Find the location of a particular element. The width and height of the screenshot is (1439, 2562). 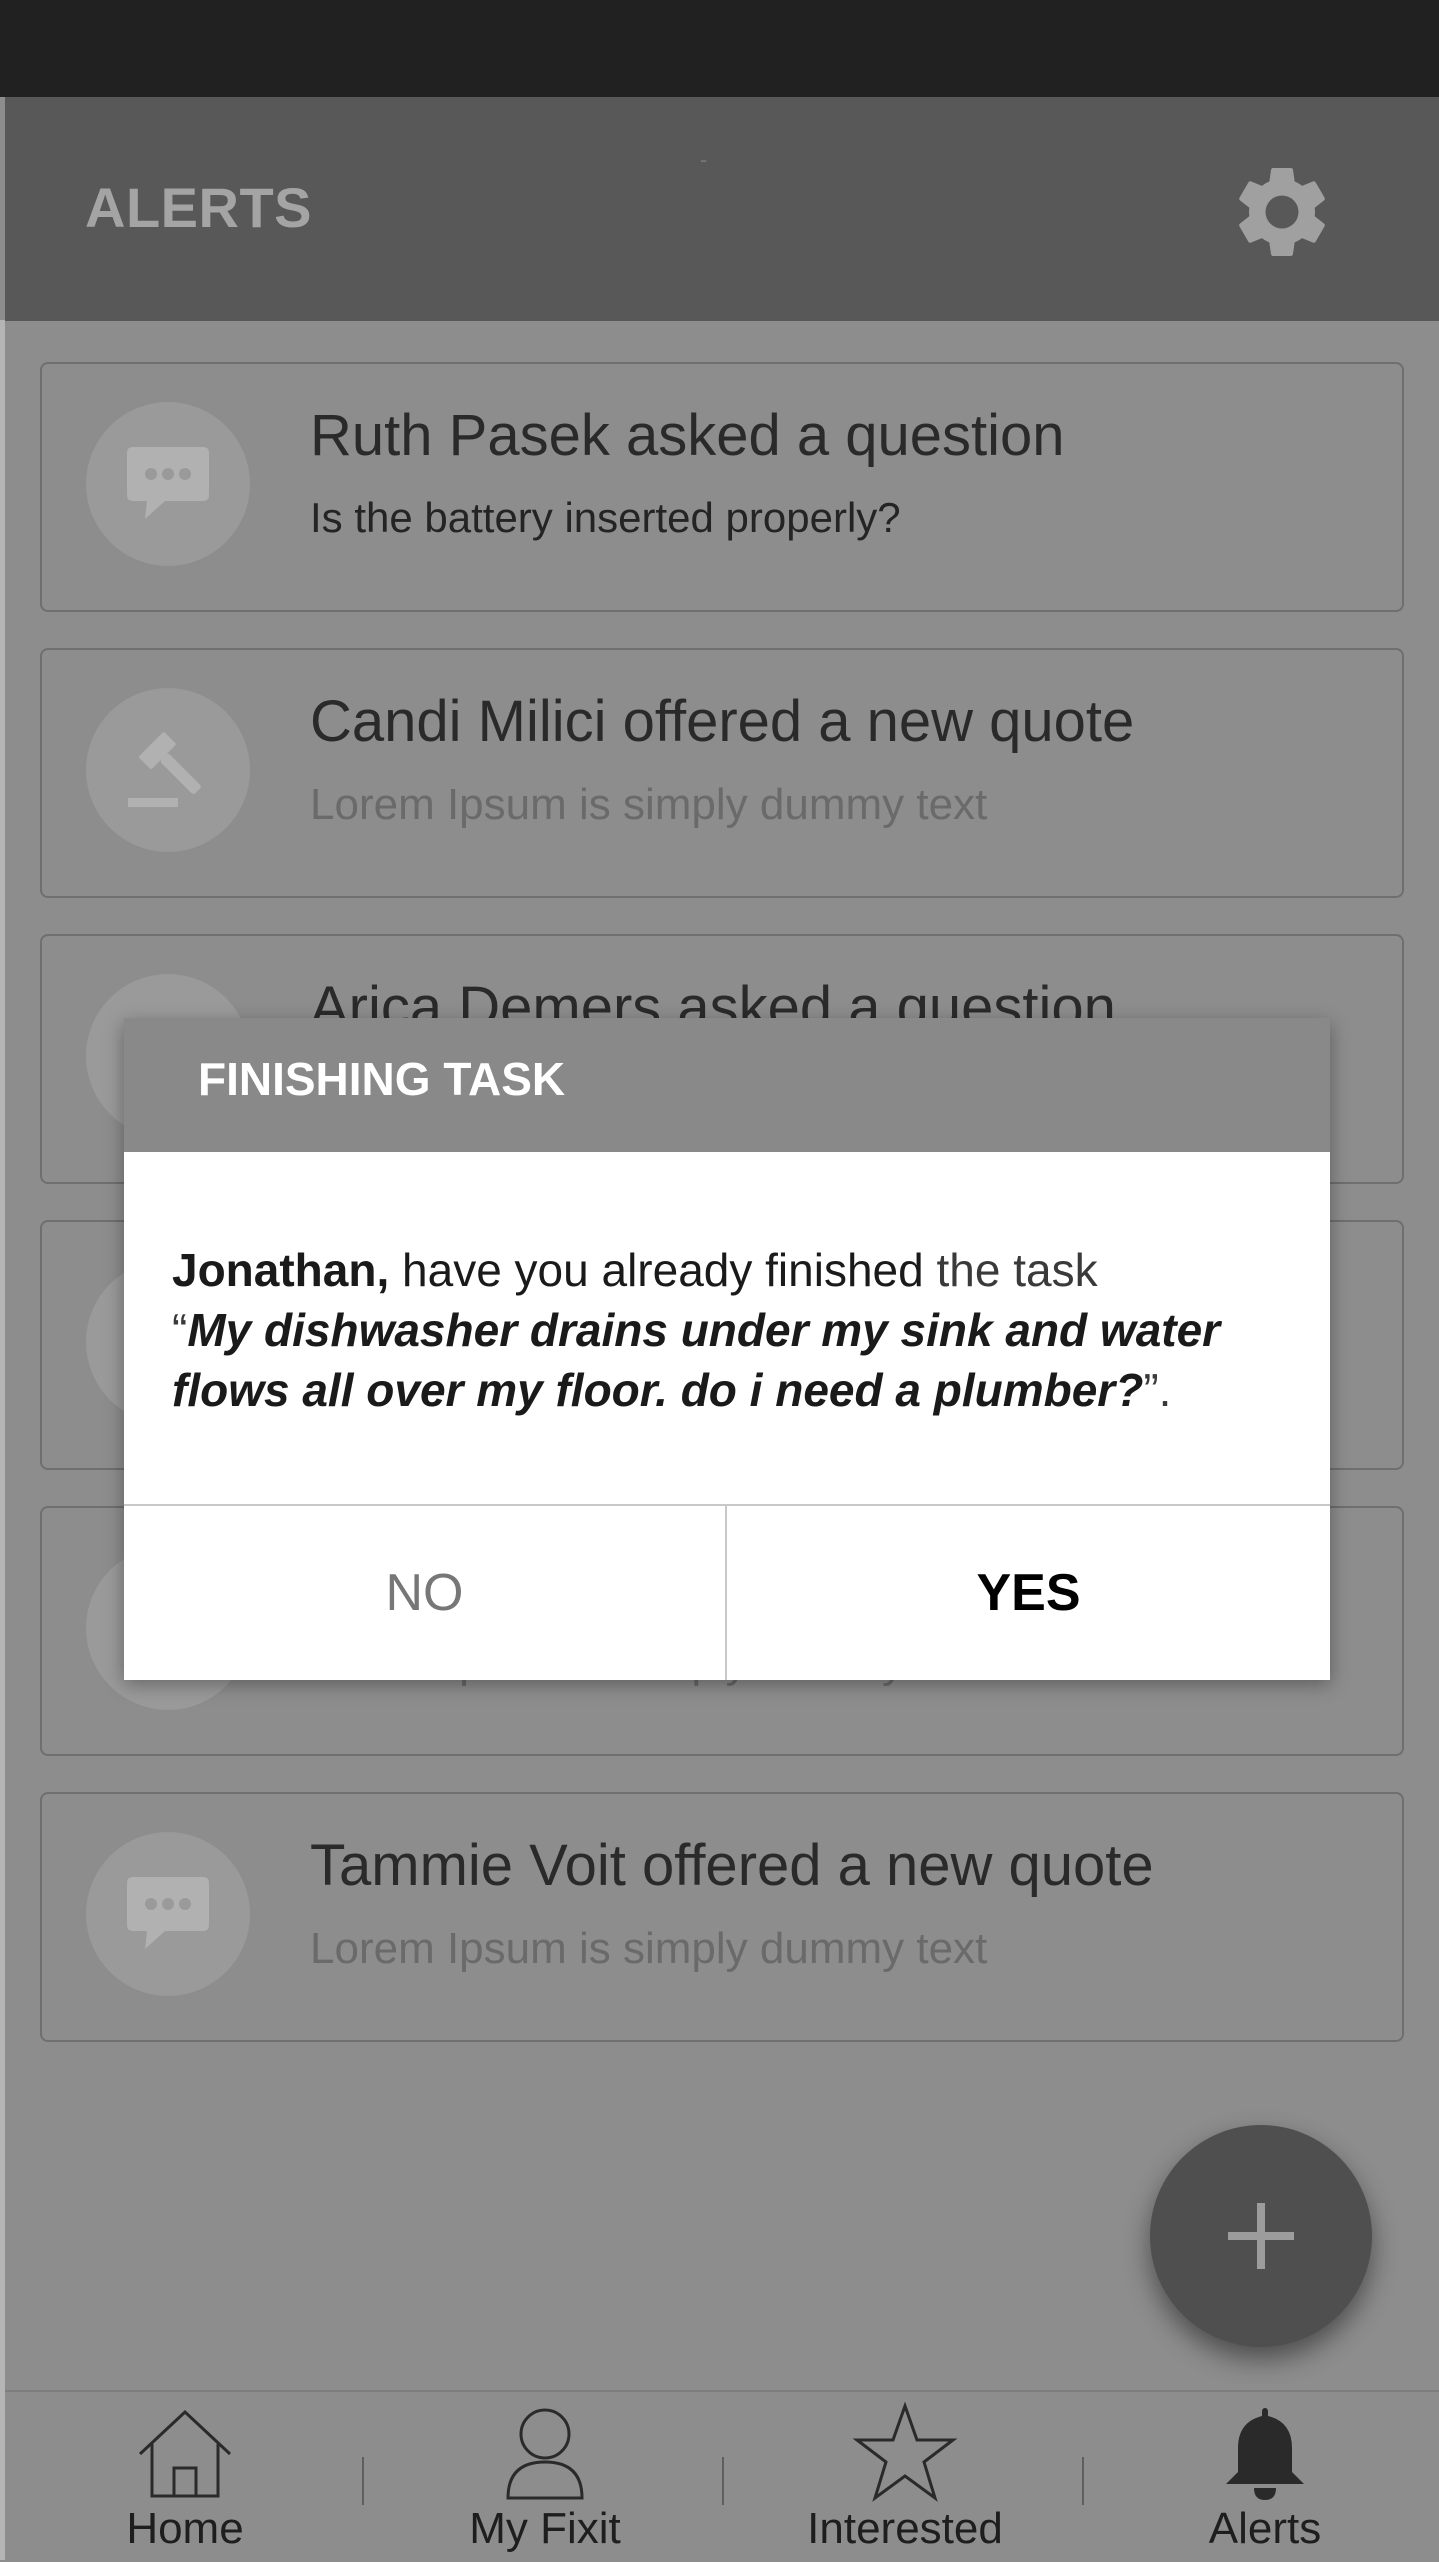

dialog-the-task: the task is located at coordinates (1010, 1270).